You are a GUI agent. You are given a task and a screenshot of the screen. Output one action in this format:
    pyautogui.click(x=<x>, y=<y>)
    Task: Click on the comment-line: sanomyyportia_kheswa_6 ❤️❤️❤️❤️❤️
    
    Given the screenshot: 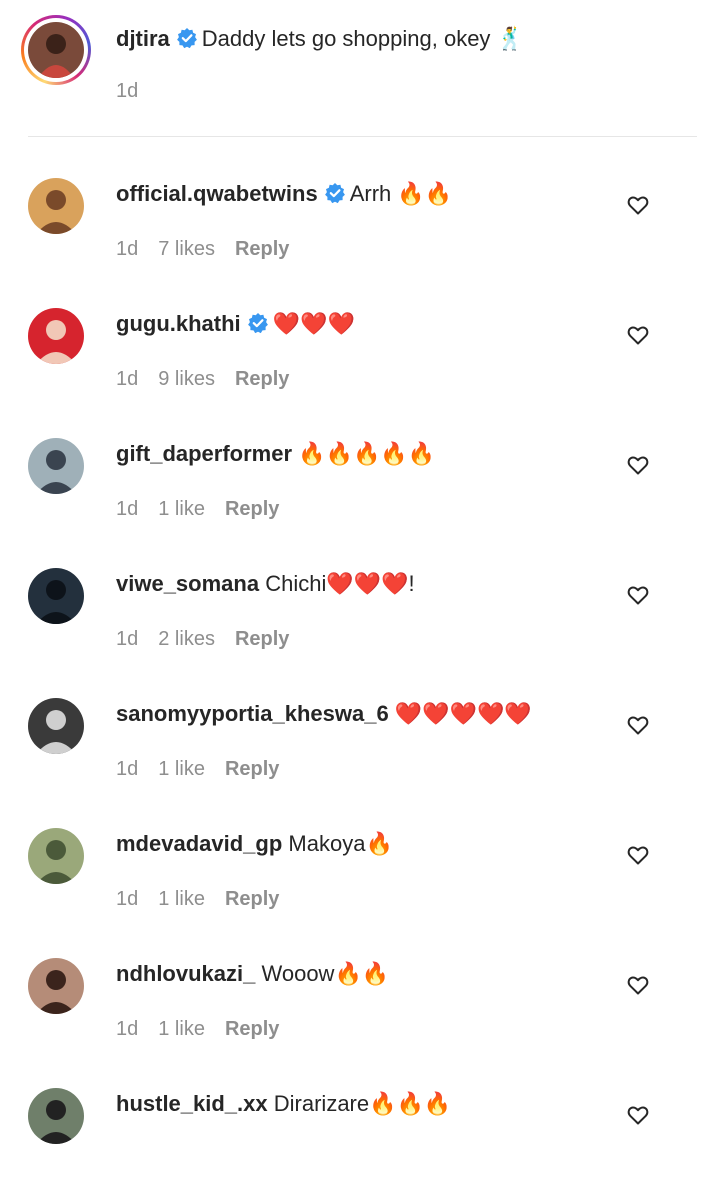 What is the action you would take?
    pyautogui.click(x=324, y=714)
    